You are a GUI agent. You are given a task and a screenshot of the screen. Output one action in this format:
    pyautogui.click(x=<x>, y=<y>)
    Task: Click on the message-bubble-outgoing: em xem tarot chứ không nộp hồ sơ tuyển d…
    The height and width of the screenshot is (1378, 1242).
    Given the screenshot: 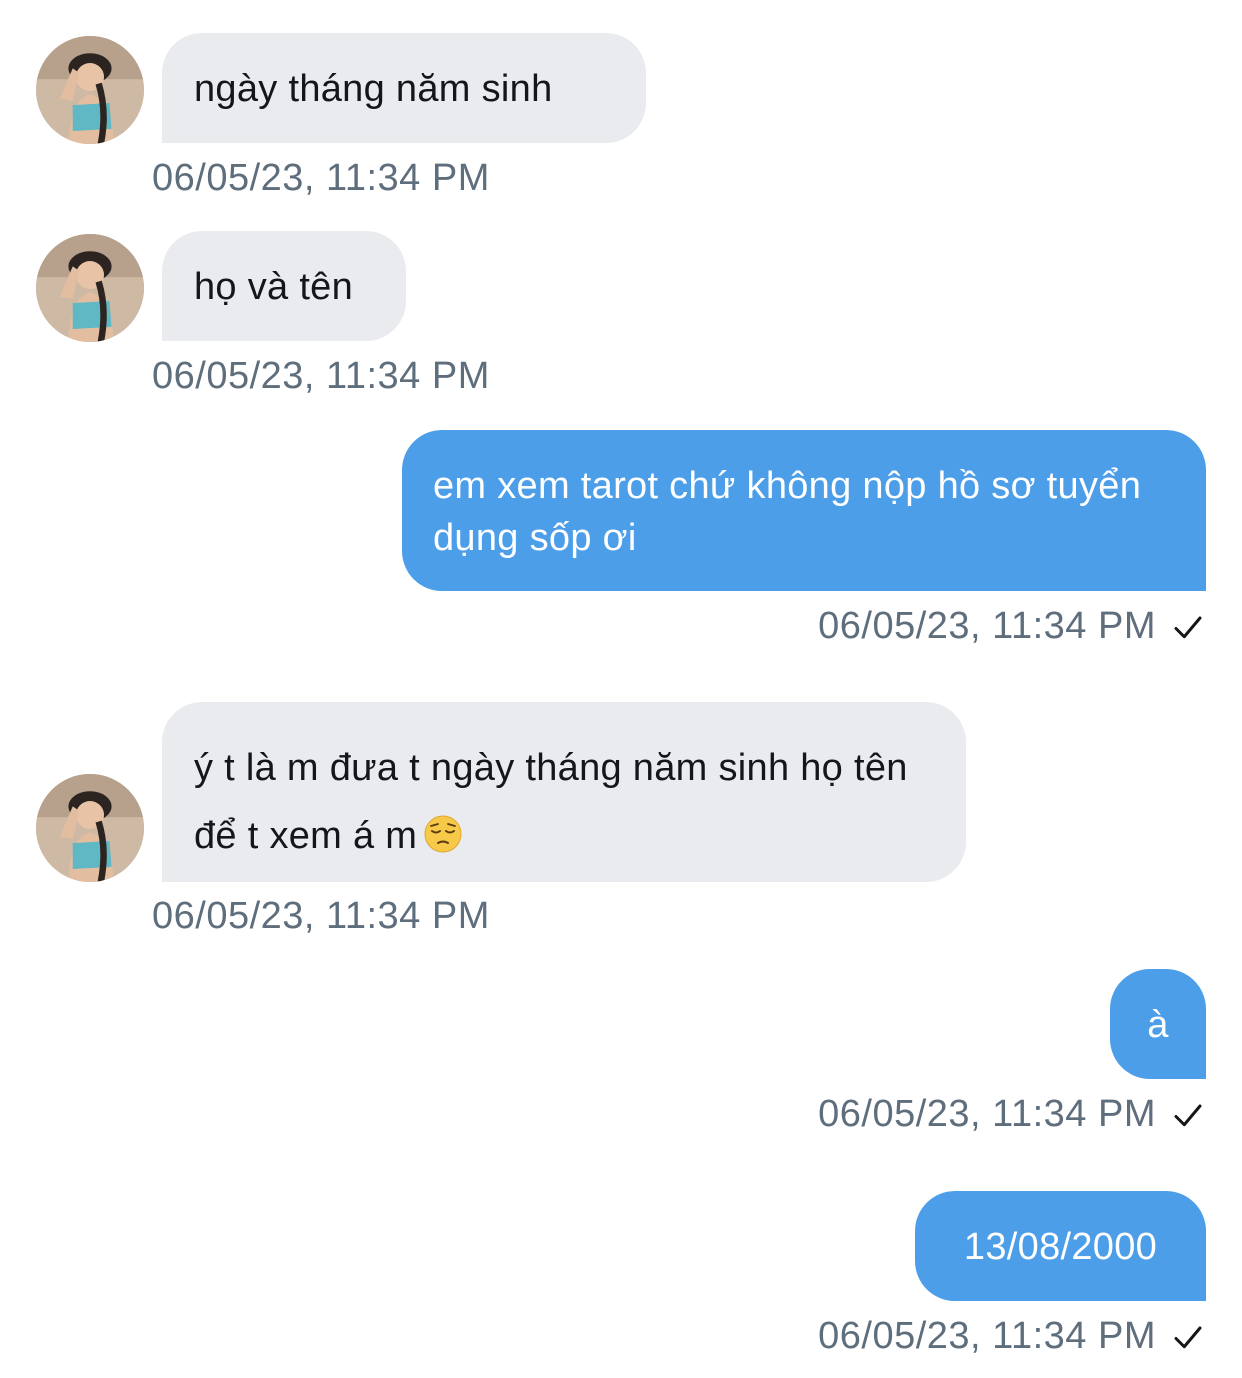 What is the action you would take?
    pyautogui.click(x=804, y=510)
    